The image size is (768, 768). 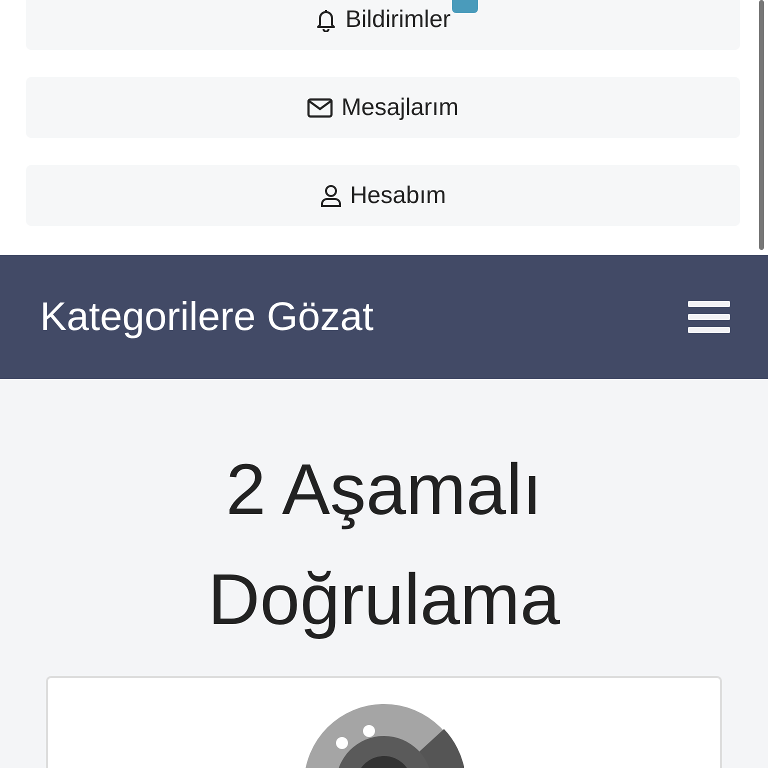 What do you see at coordinates (207, 317) in the screenshot?
I see `navbar-title: Kategorilere Gözat` at bounding box center [207, 317].